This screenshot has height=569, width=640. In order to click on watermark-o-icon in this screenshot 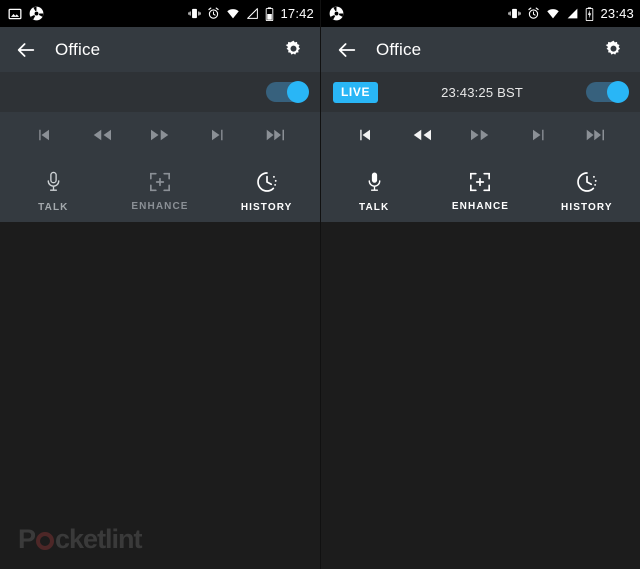, I will do `click(45, 541)`.